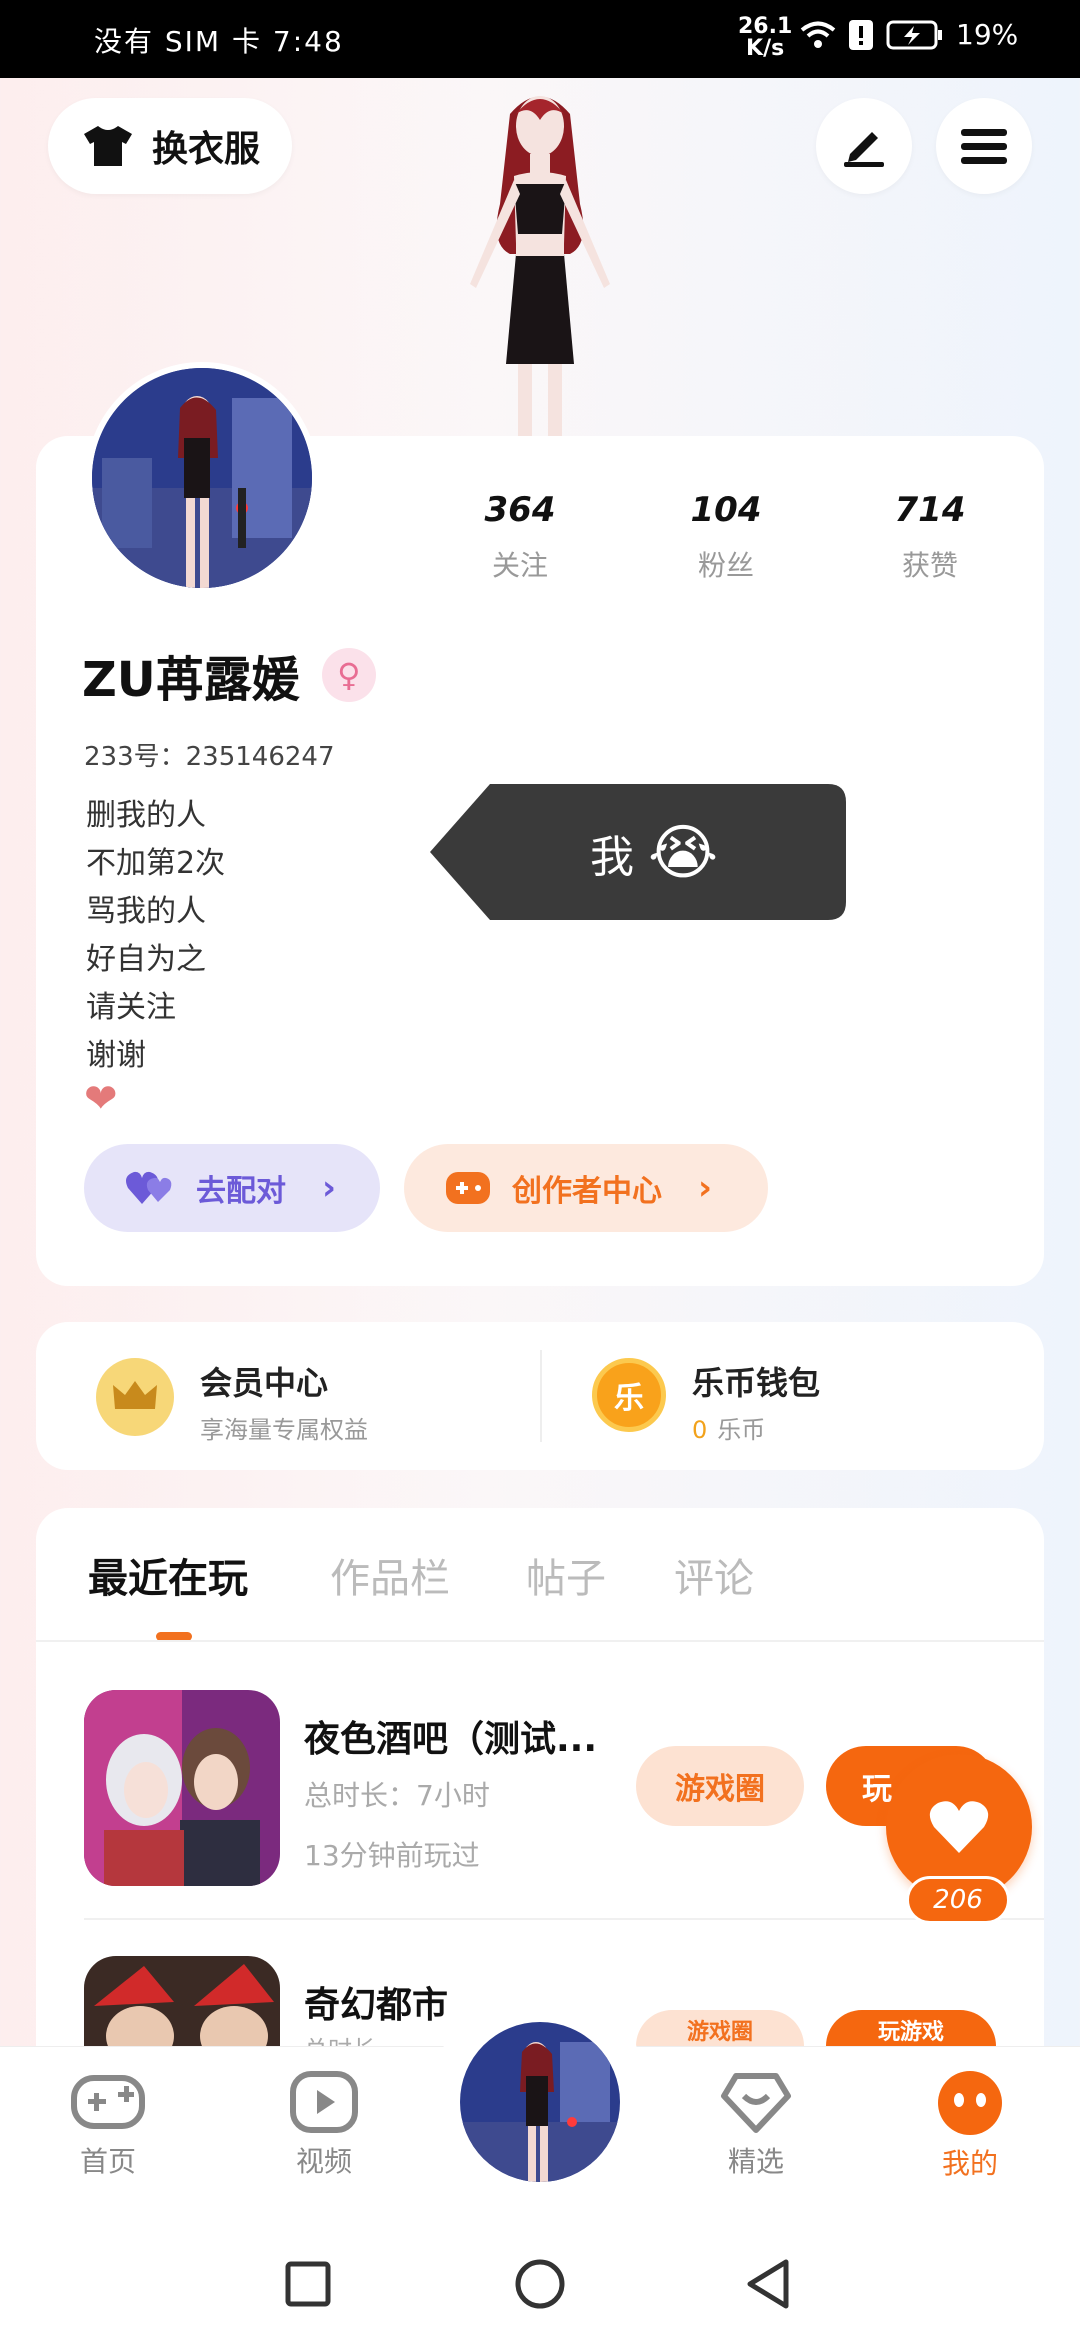 This screenshot has height=2340, width=1080. Describe the element at coordinates (683, 853) in the screenshot. I see `crying-face-emoji: 😭` at that location.